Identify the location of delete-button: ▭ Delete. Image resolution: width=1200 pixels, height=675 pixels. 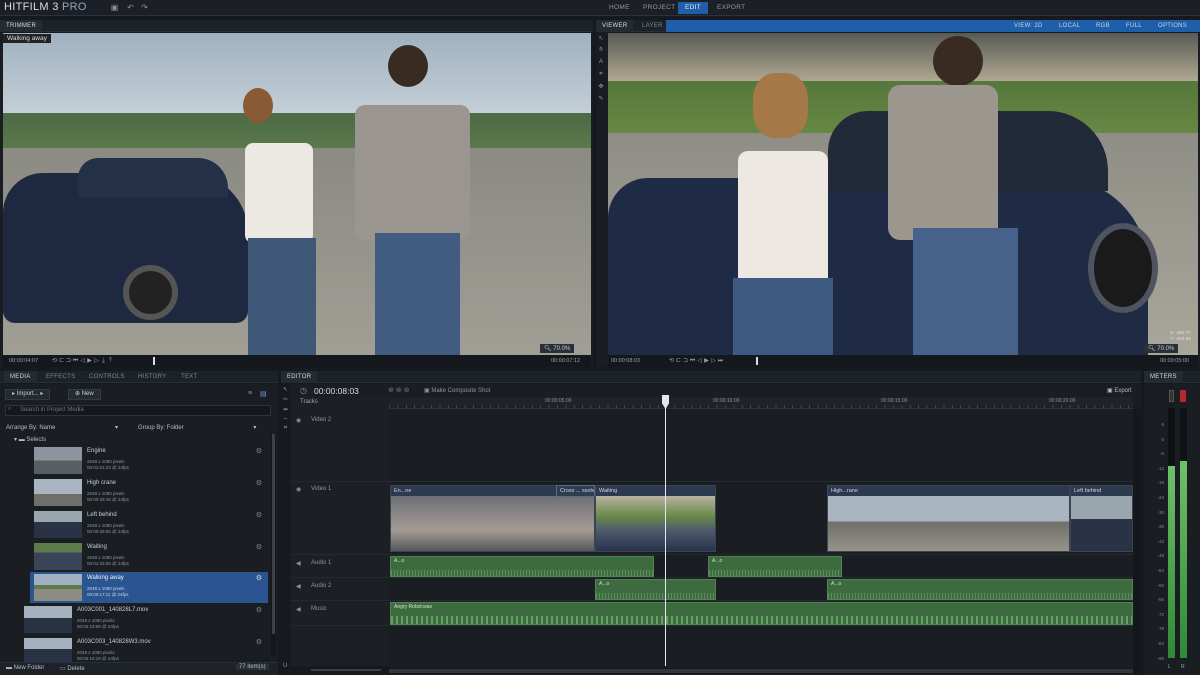
(72, 668).